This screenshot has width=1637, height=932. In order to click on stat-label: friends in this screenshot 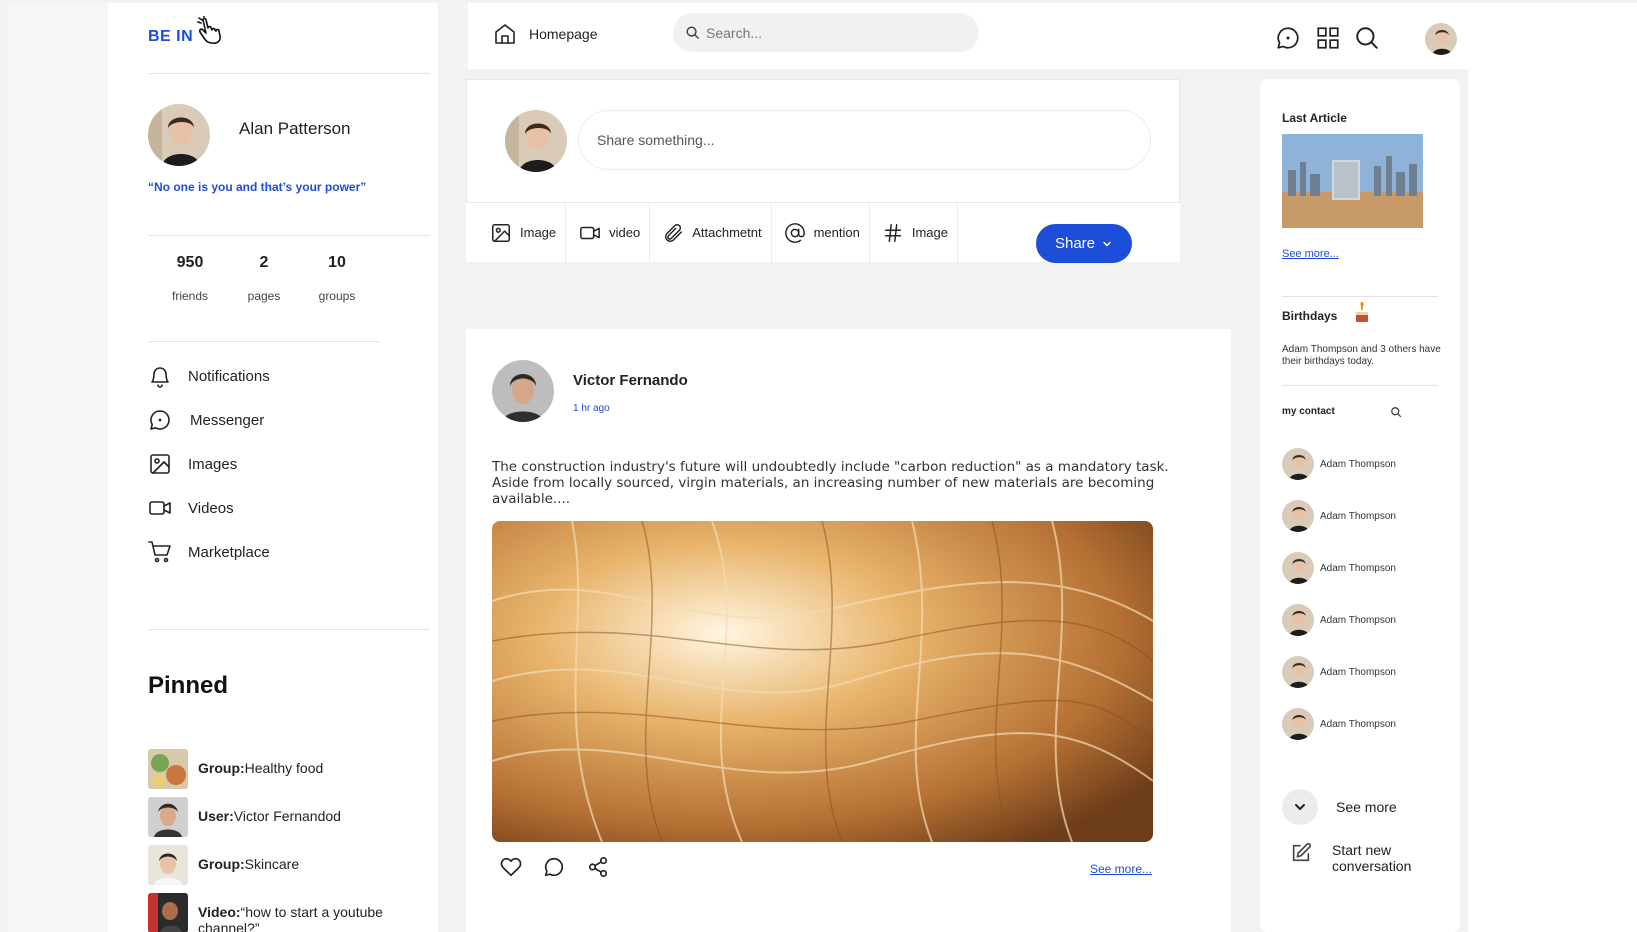, I will do `click(190, 296)`.